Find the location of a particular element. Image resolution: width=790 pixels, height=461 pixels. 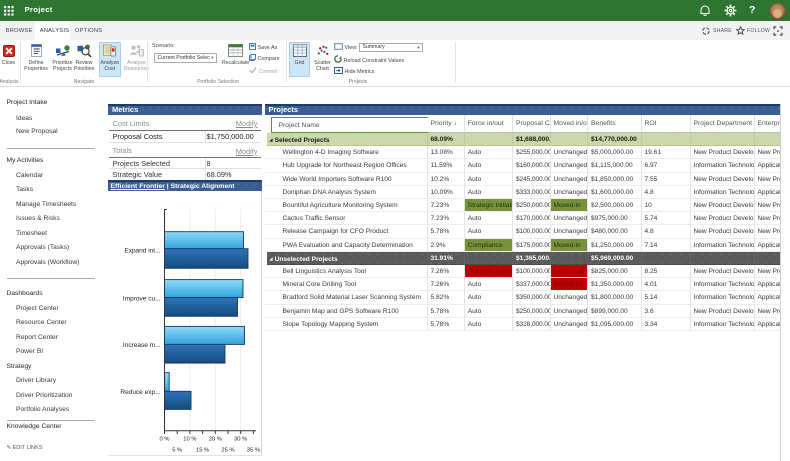

svg-text: 30 % is located at coordinates (240, 440).